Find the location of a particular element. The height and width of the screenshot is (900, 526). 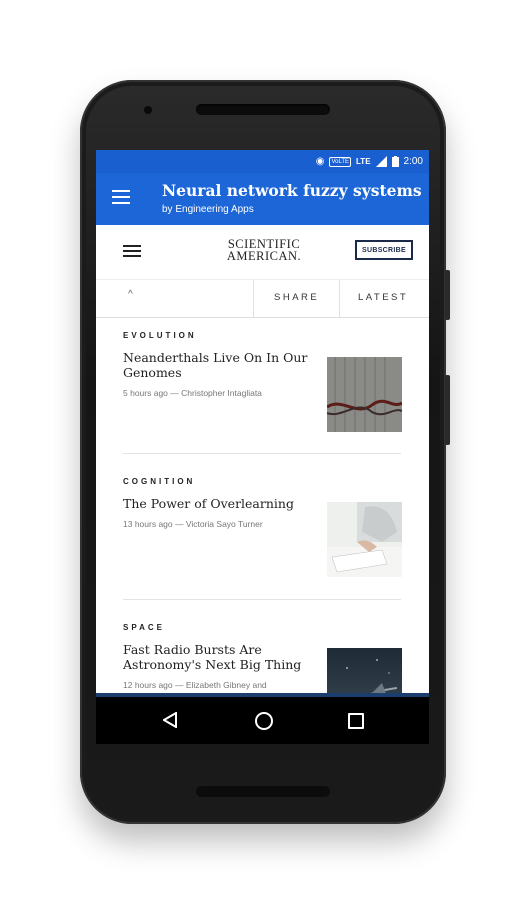

android-nav-bar is located at coordinates (262, 720).